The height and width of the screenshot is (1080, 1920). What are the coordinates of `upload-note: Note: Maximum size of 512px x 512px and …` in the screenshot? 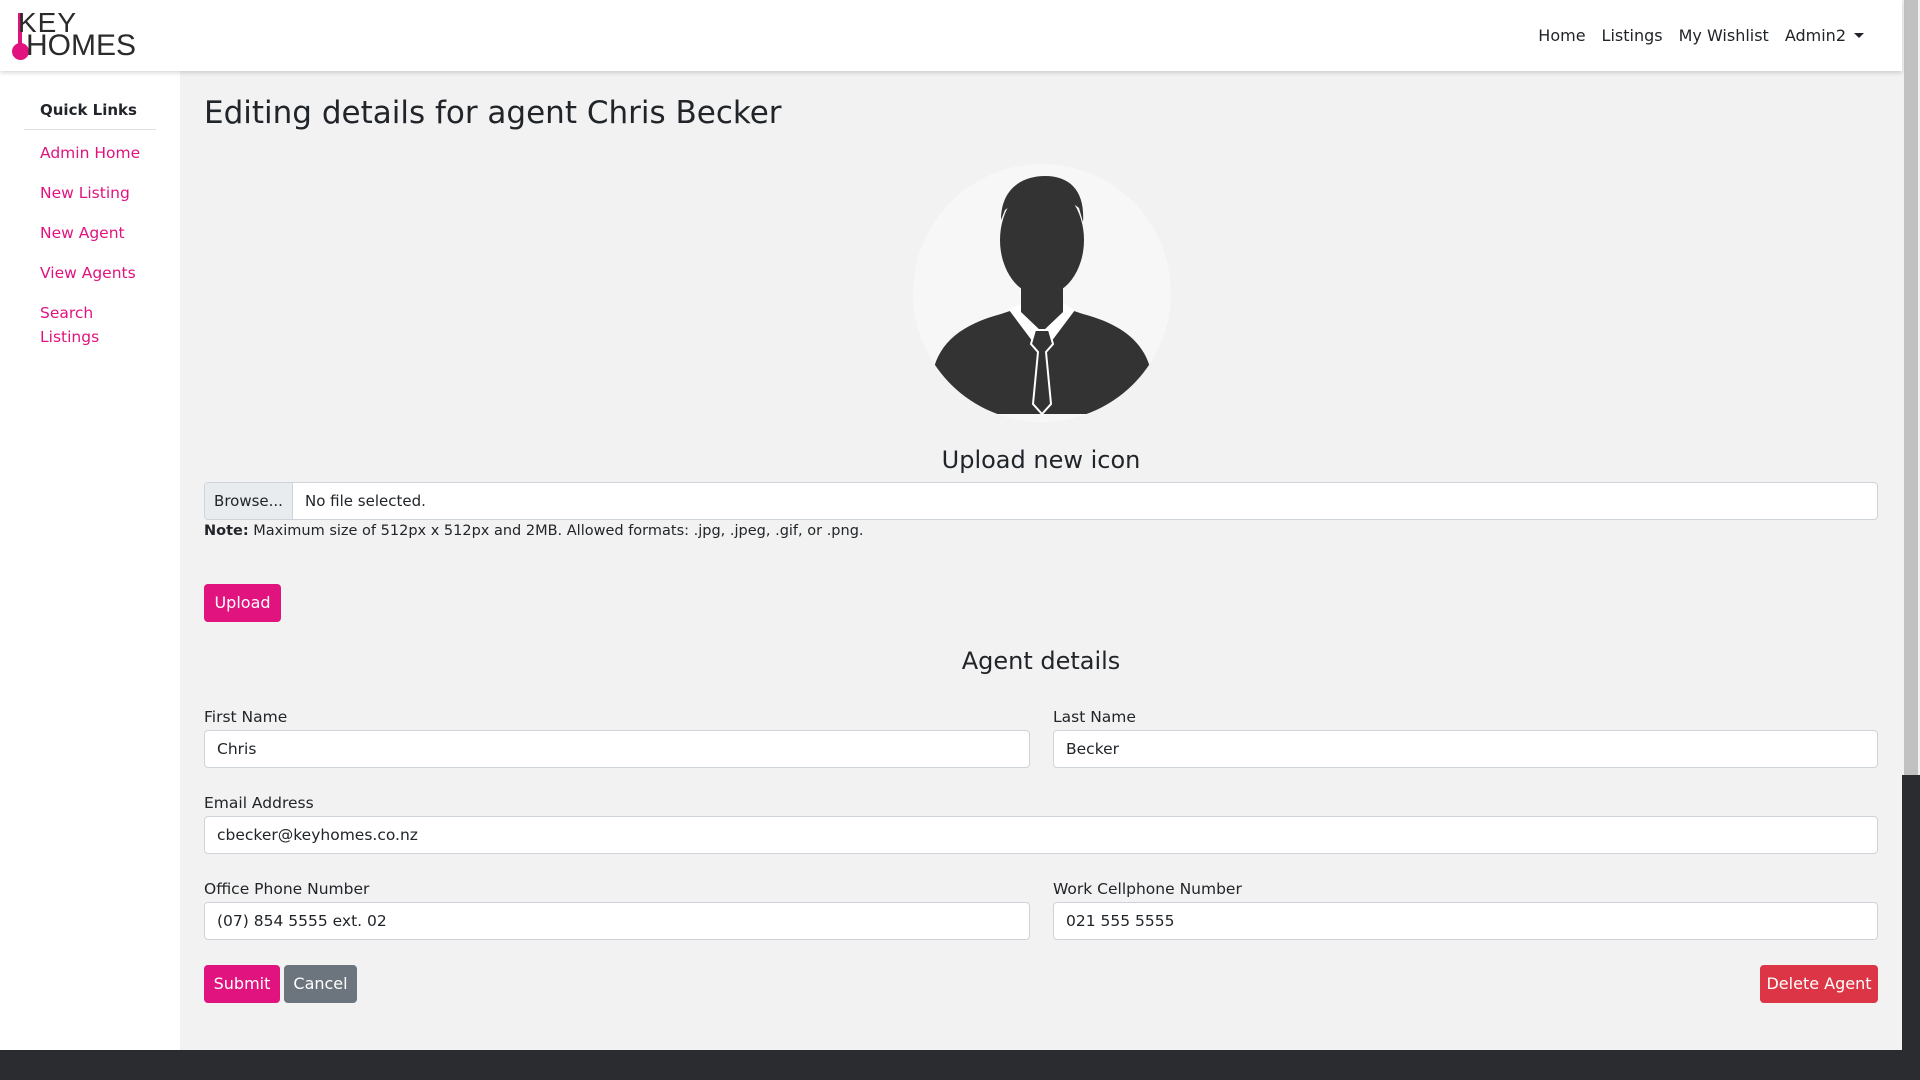 It's located at (534, 531).